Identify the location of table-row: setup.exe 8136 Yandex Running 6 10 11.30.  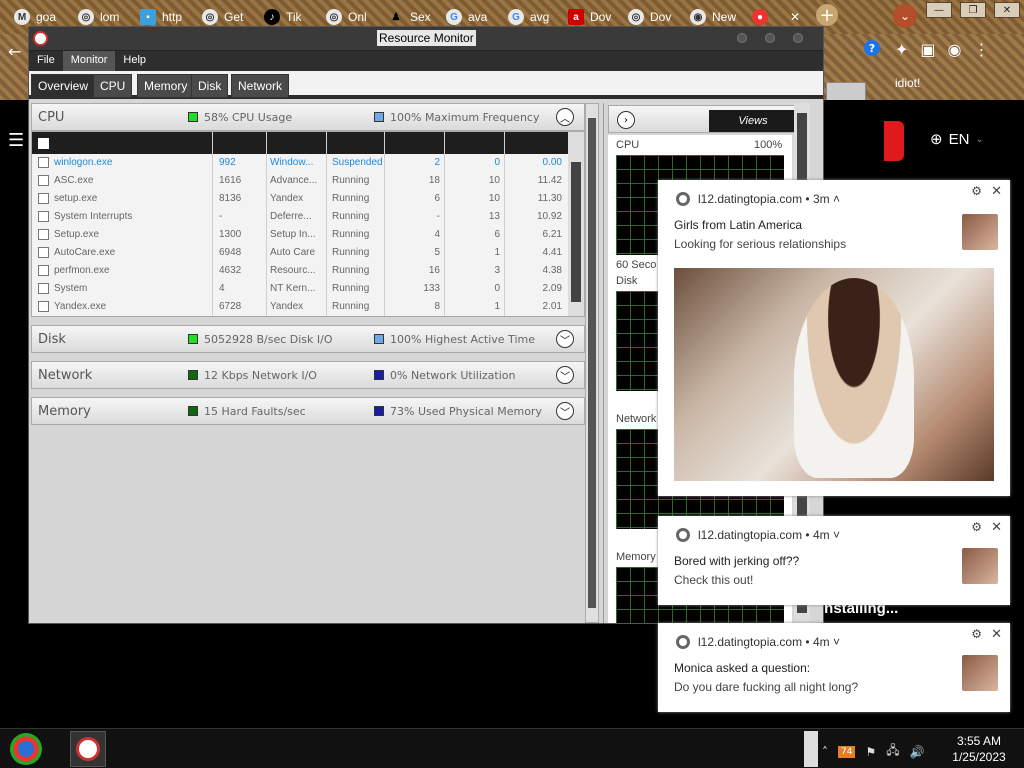
(300, 199).